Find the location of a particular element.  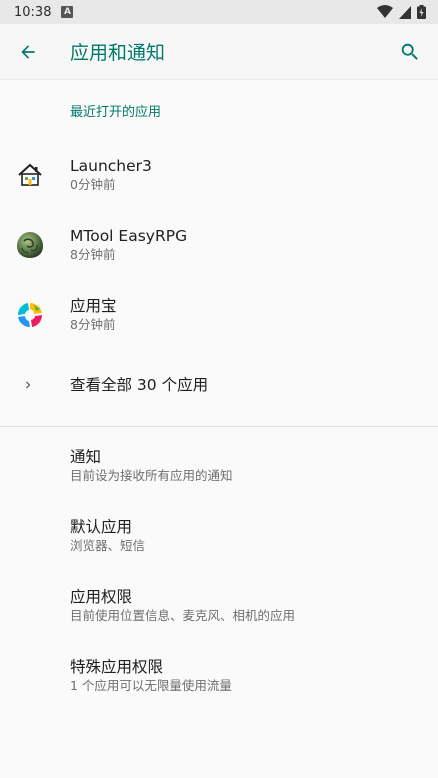

page-title: 应用和通知 is located at coordinates (118, 53).